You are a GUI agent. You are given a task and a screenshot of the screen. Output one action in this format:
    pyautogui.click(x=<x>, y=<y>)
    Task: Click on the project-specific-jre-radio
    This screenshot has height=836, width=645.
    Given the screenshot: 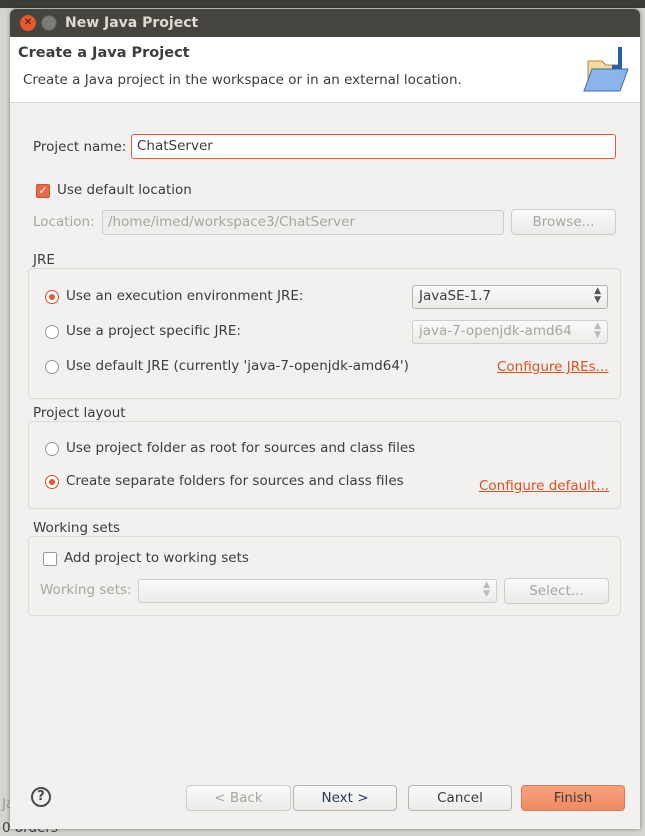 What is the action you would take?
    pyautogui.click(x=52, y=332)
    